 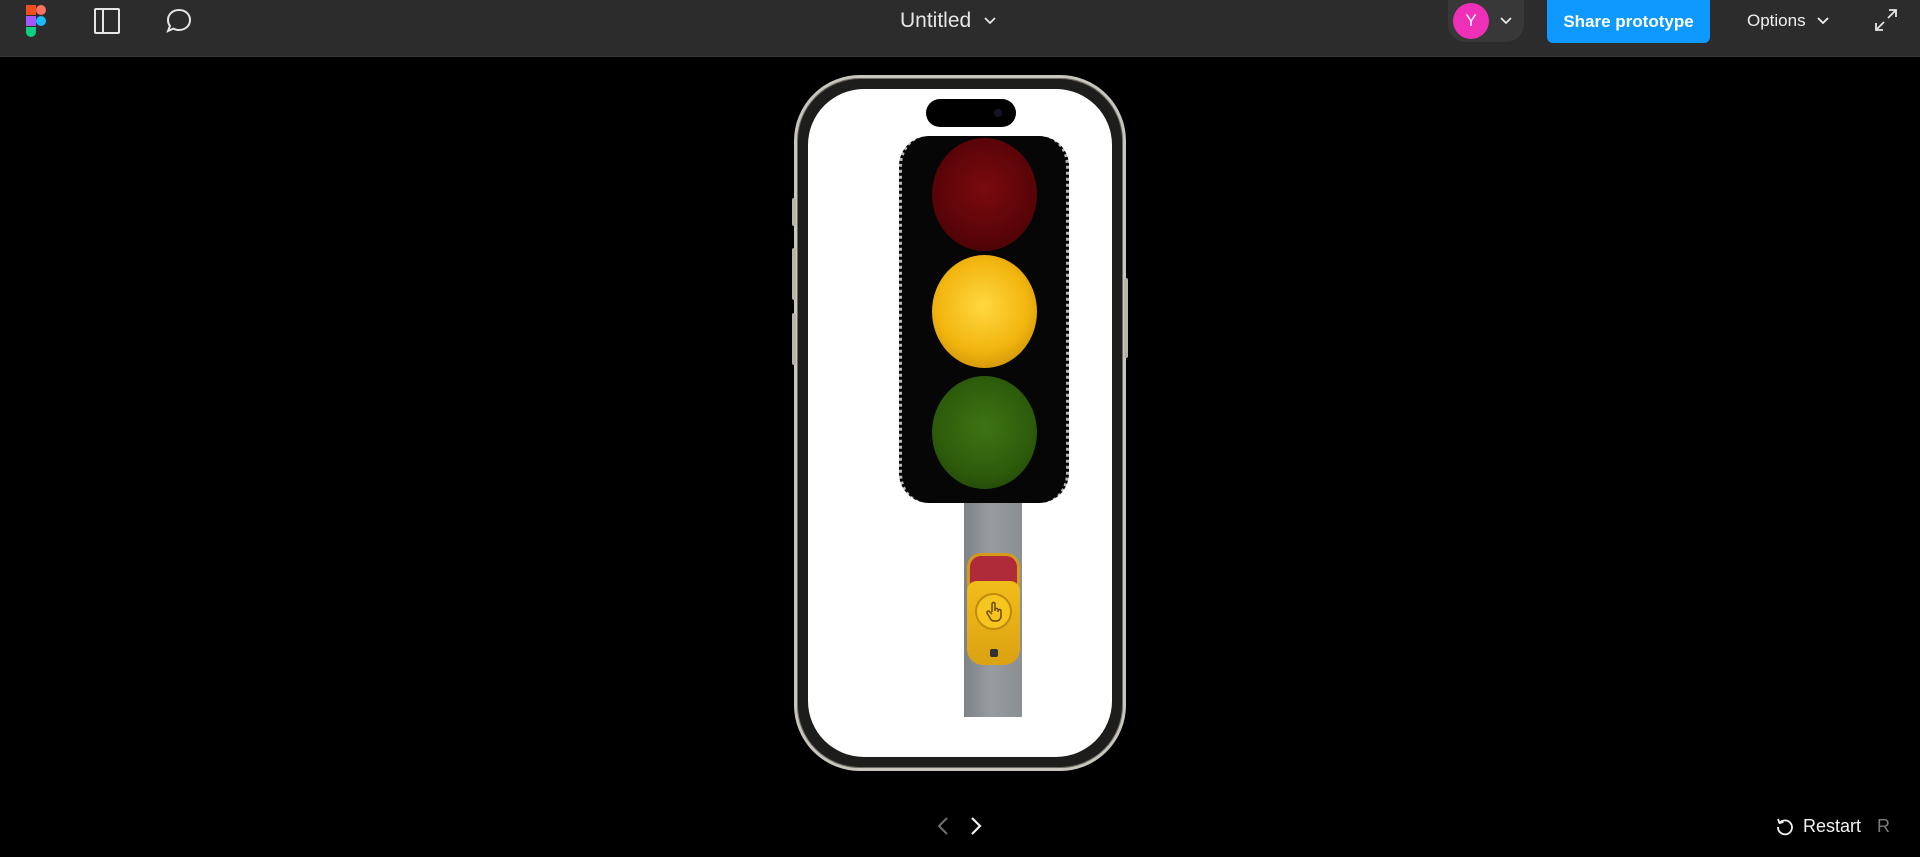 I want to click on restart-shortcut: R, so click(x=1884, y=825).